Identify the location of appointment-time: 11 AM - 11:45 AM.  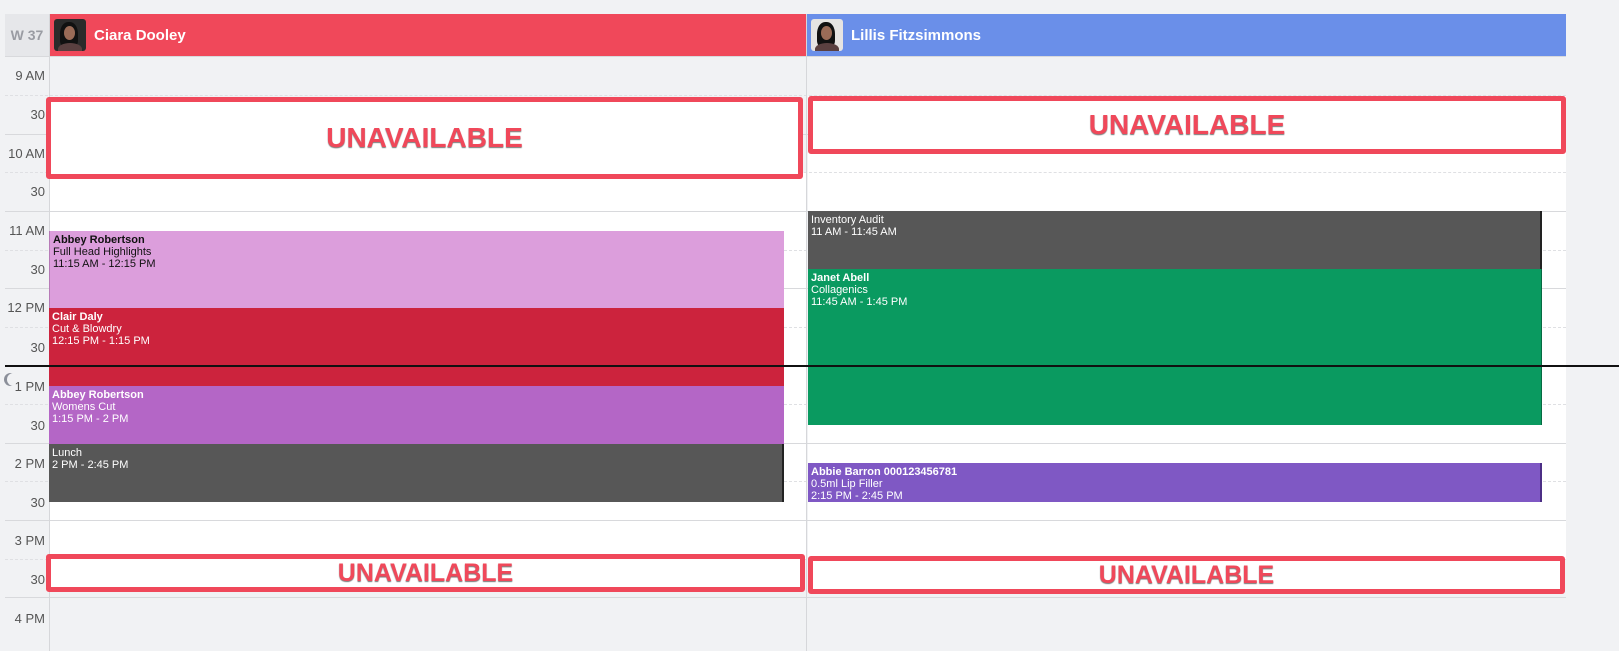
(854, 232).